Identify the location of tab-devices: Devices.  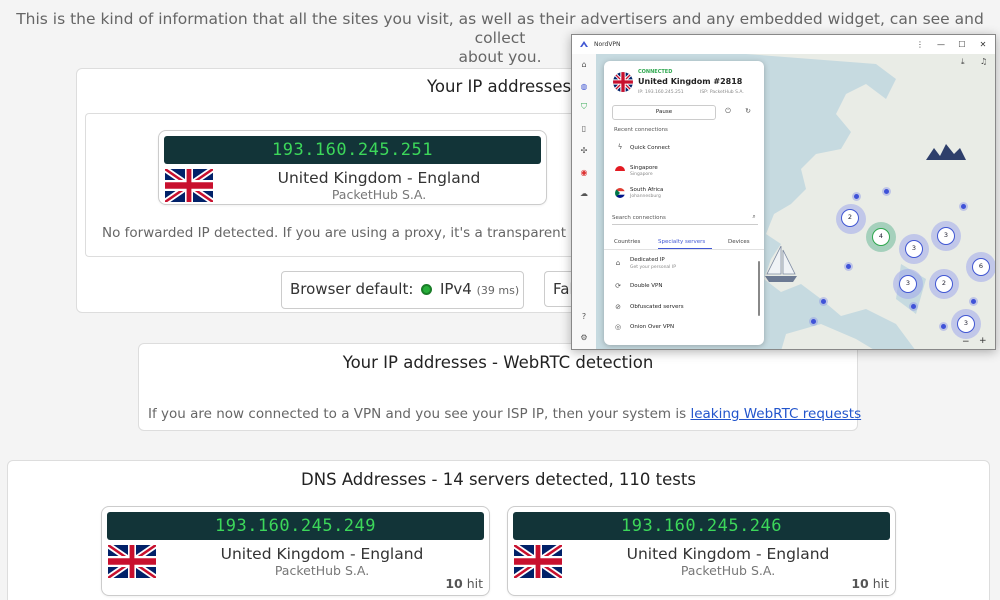
(739, 242).